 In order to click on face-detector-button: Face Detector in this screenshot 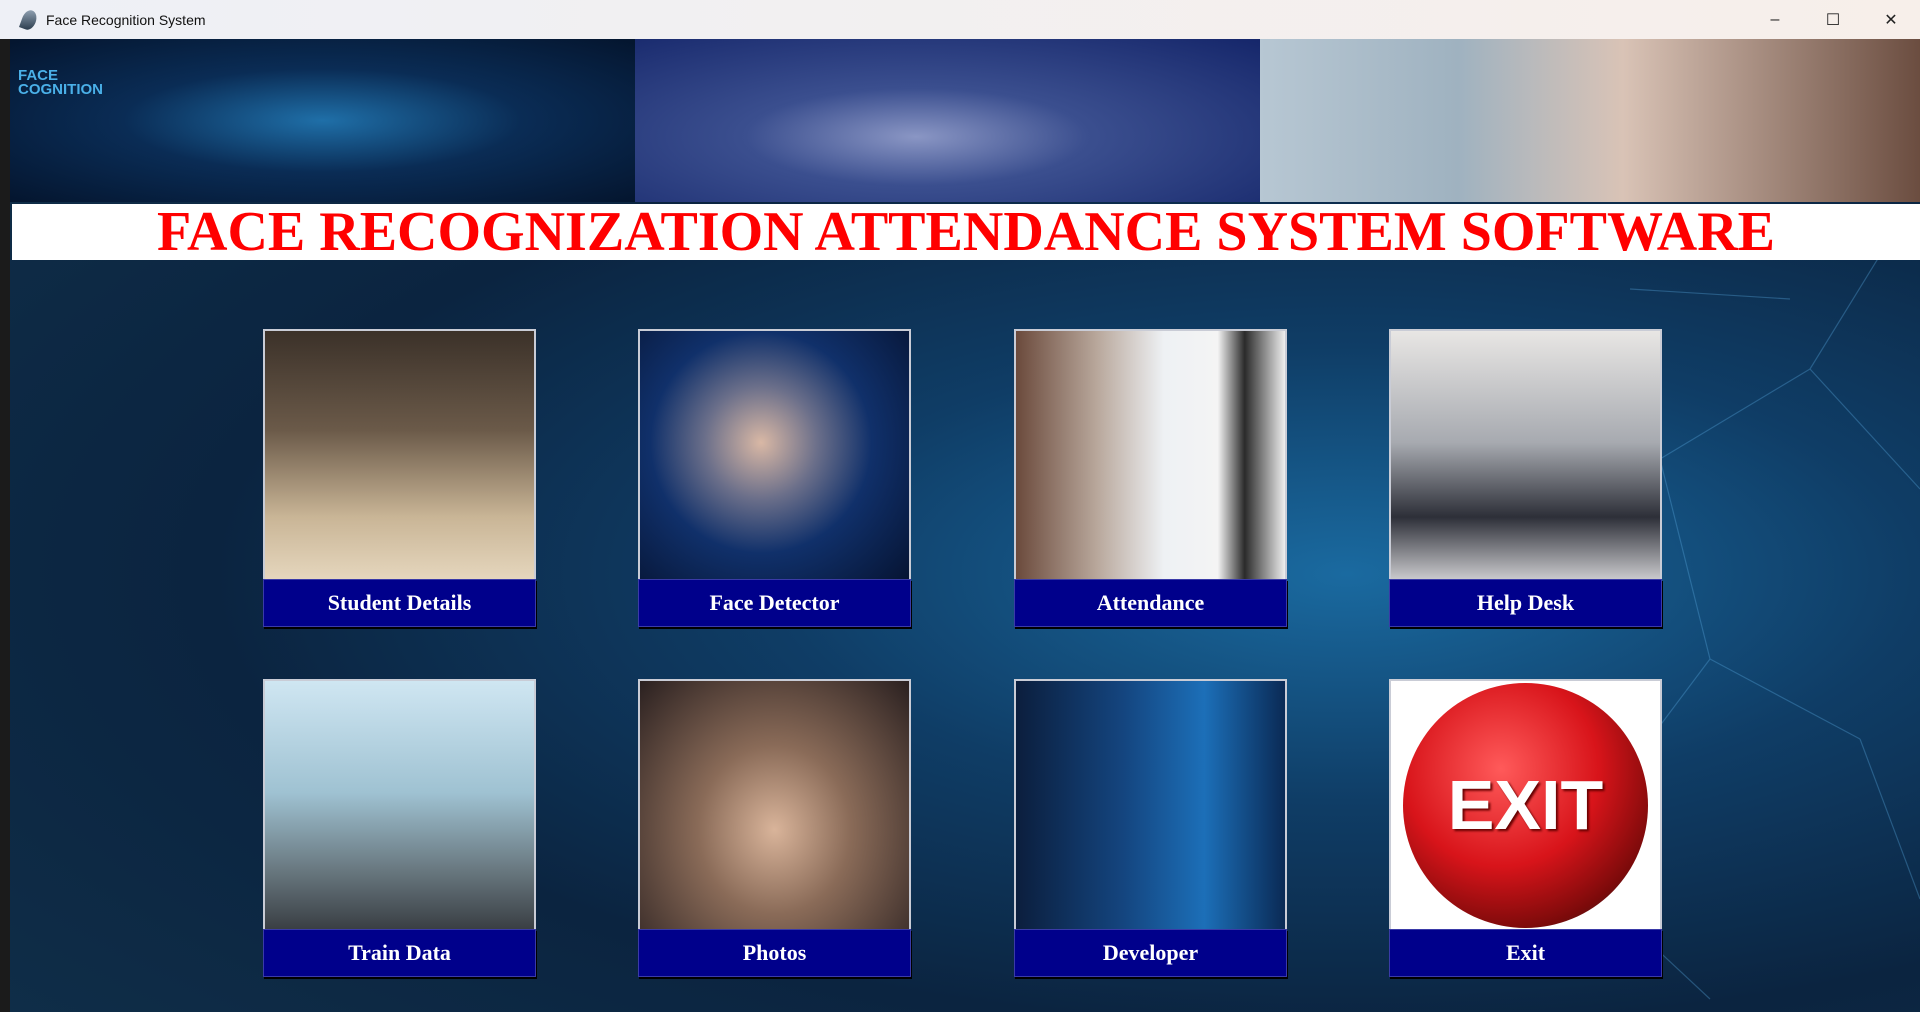, I will do `click(774, 603)`.